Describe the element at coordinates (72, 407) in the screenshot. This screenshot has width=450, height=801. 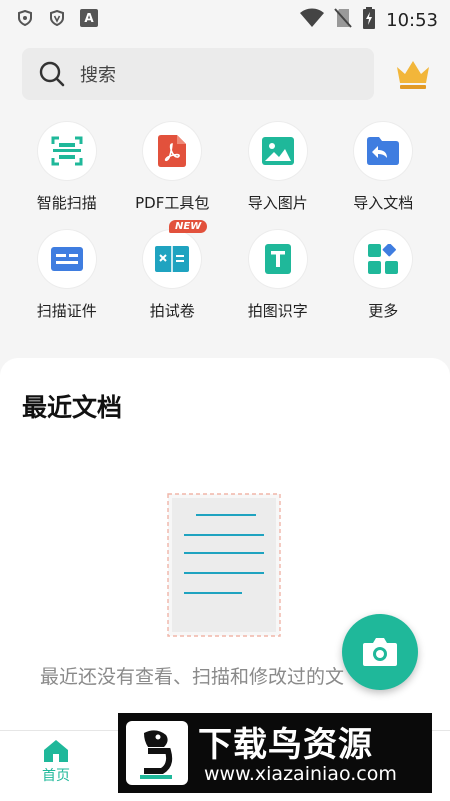
I see `recent-title: 最近文档` at that location.